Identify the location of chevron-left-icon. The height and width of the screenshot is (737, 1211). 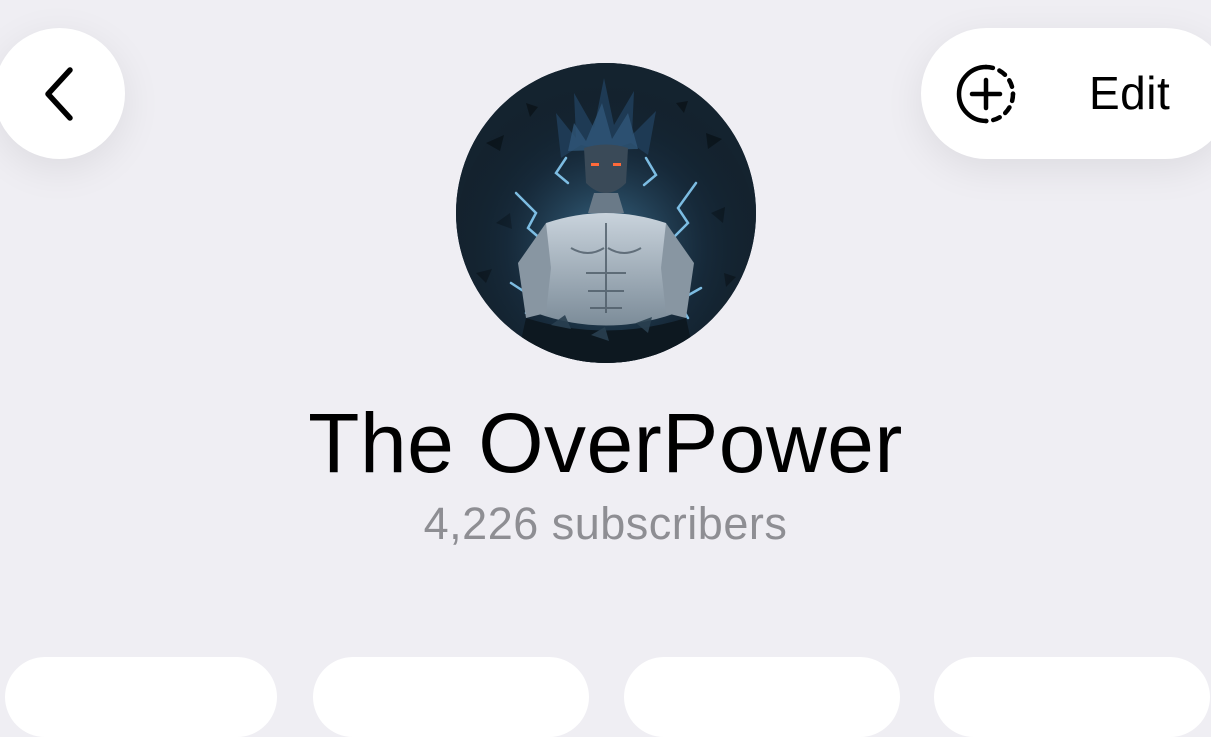
(58, 93).